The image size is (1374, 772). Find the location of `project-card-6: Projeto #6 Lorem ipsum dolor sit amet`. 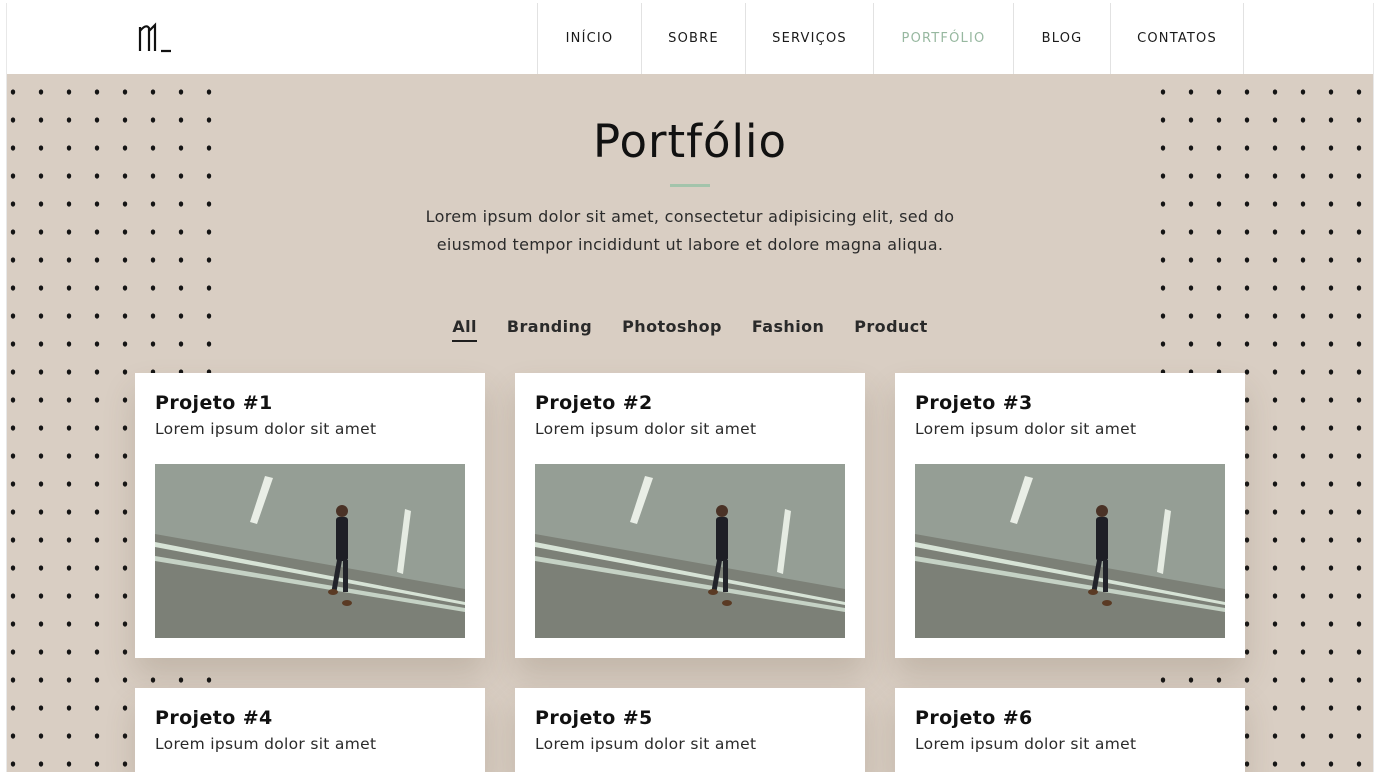

project-card-6: Projeto #6 Lorem ipsum dolor sit amet is located at coordinates (1070, 730).